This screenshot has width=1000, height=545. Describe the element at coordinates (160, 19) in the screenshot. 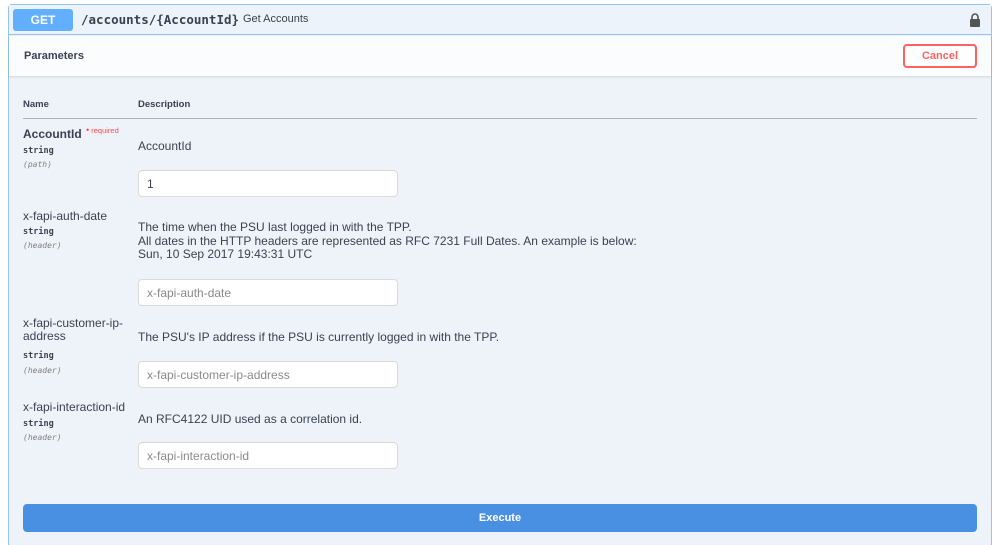

I see `operation-path: /accounts/{AccountId}` at that location.